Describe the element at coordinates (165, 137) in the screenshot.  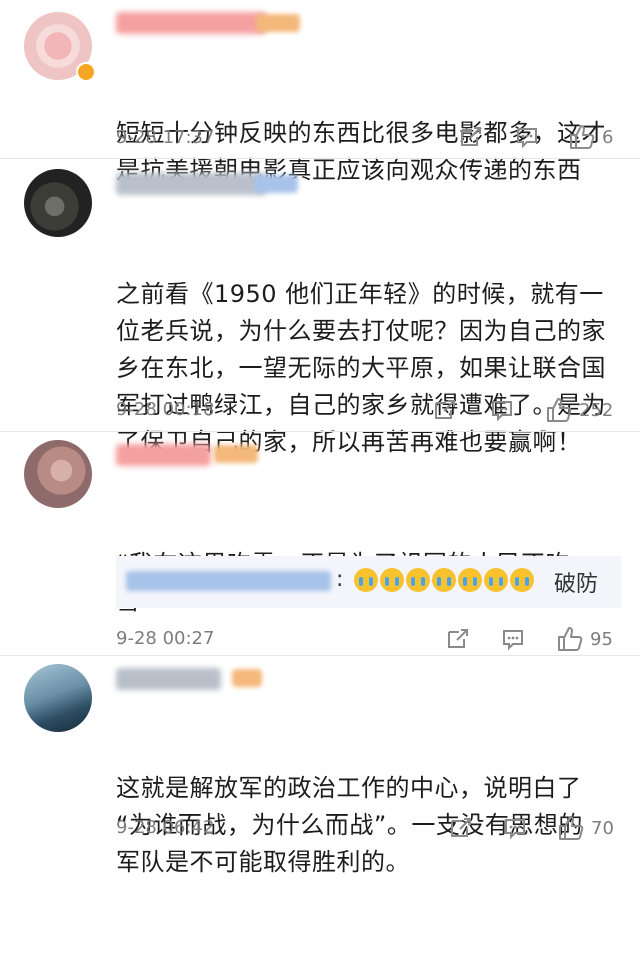
I see `comment-time: 9-28 17:37` at that location.